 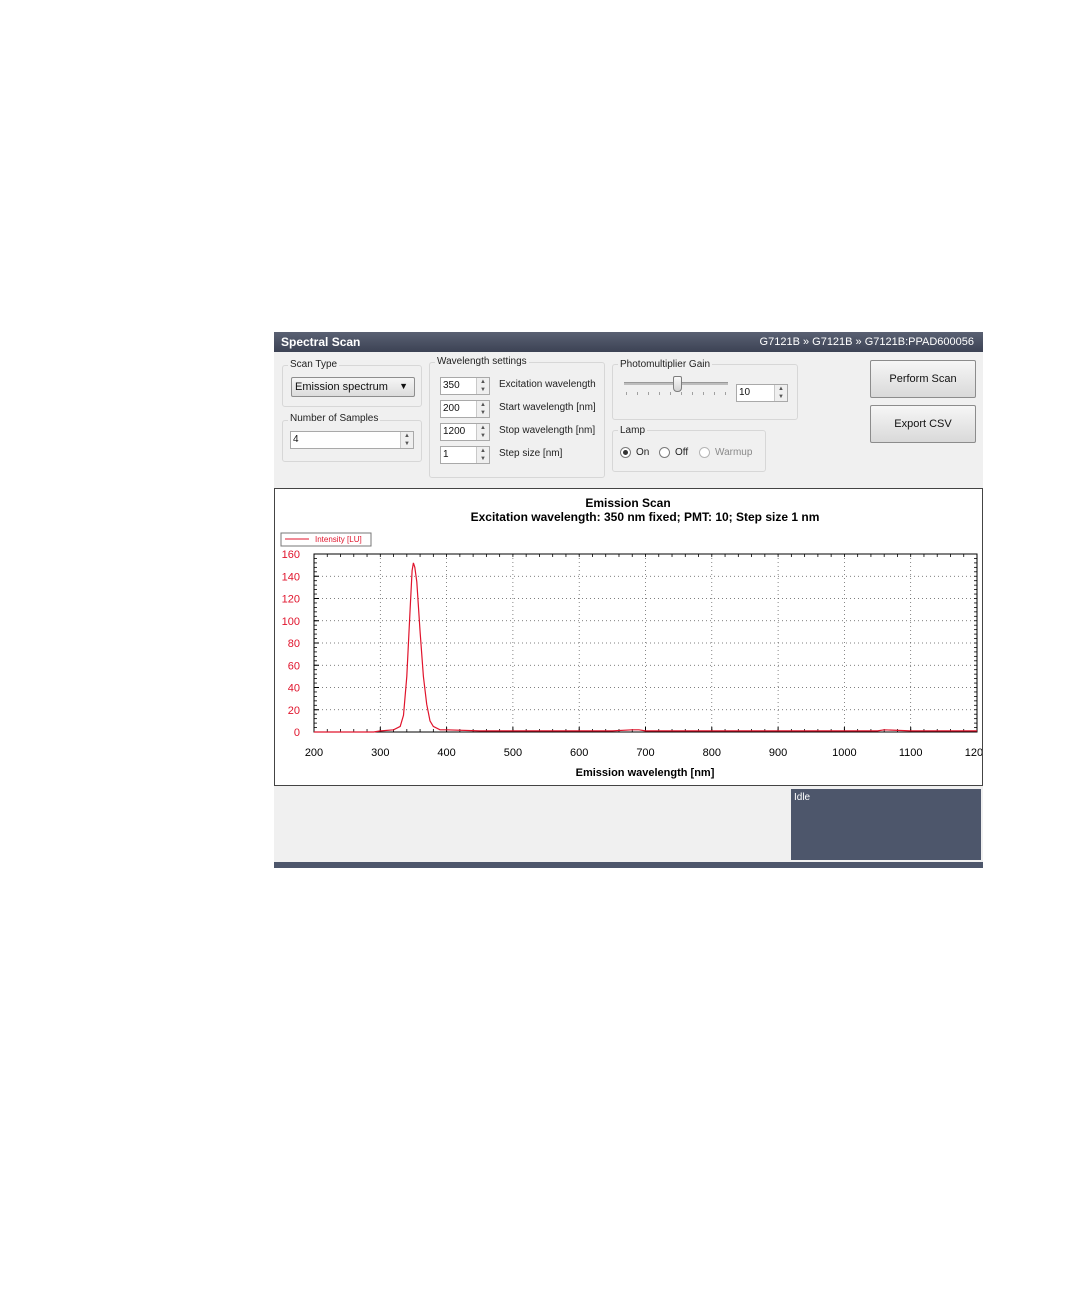 I want to click on x-tick-label: 500, so click(x=513, y=753).